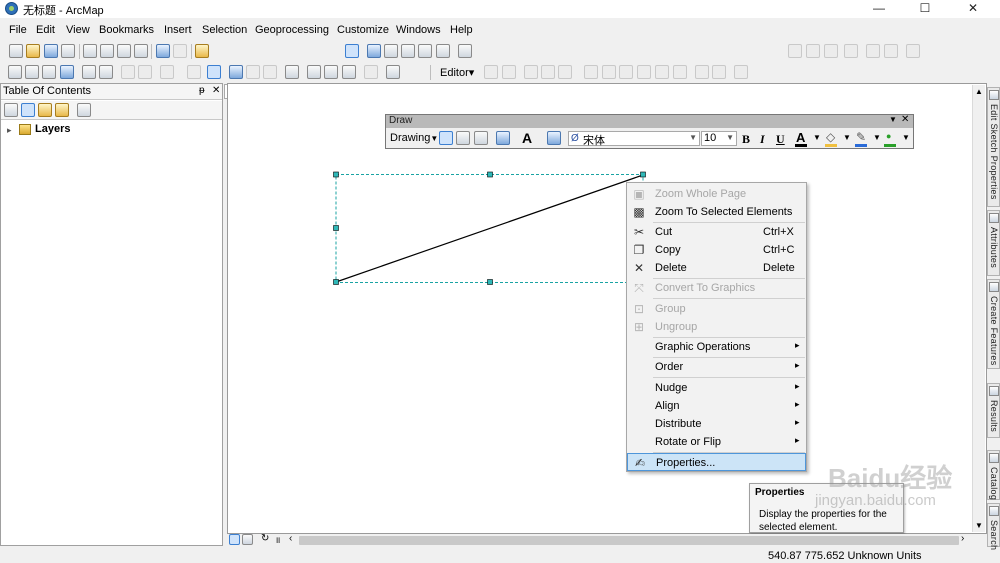  I want to click on zoom-selected-icon, so click(481, 138).